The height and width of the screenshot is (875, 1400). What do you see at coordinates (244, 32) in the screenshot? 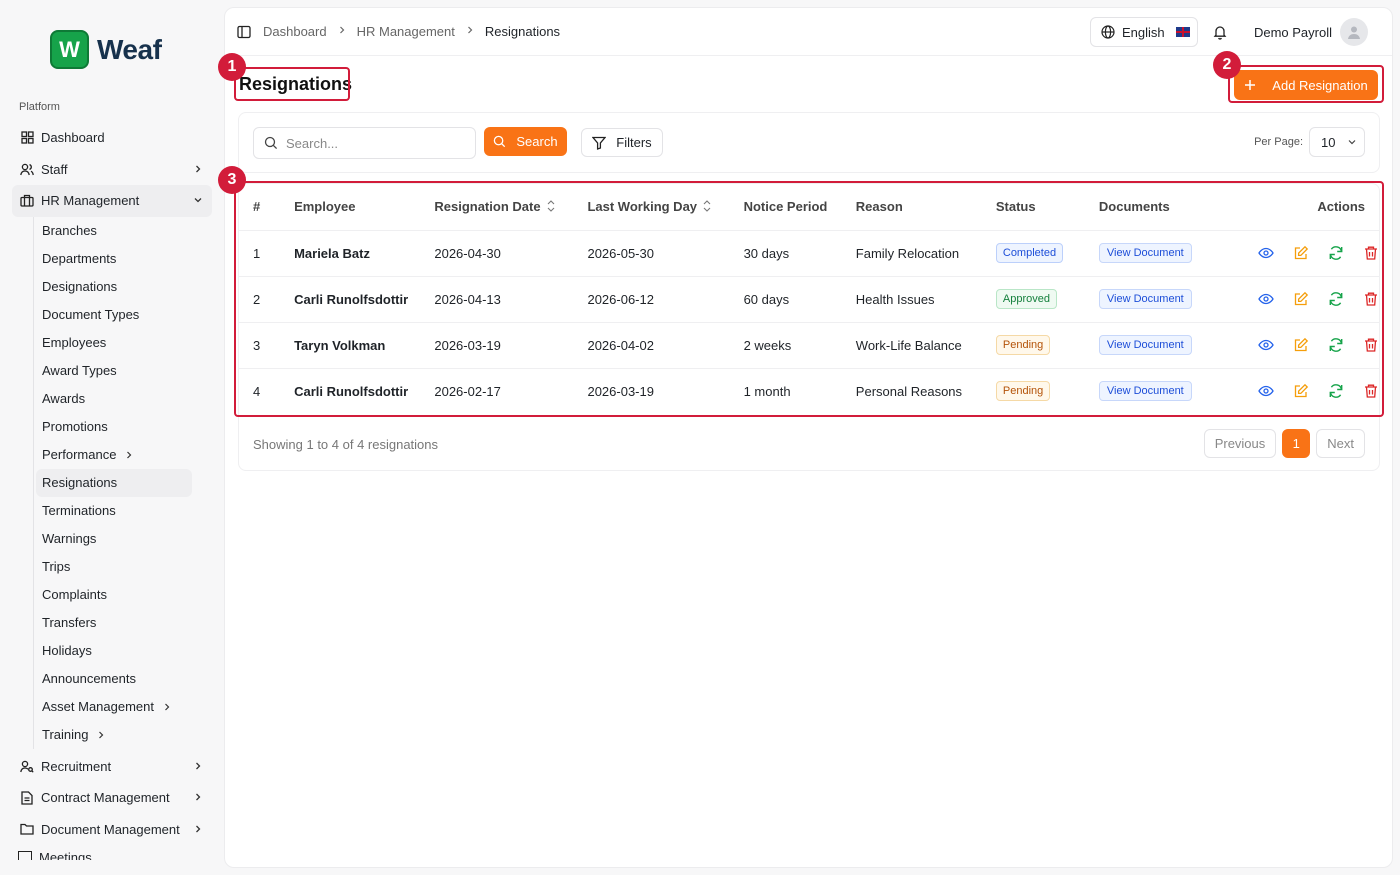
I see `sidebar-toggle-icon` at bounding box center [244, 32].